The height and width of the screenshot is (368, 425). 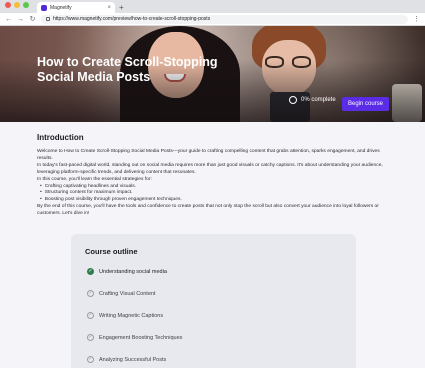 I want to click on outline-item-engagement-boosting-techniques: ✓ Engagement Boosting Techniques, so click(x=134, y=337).